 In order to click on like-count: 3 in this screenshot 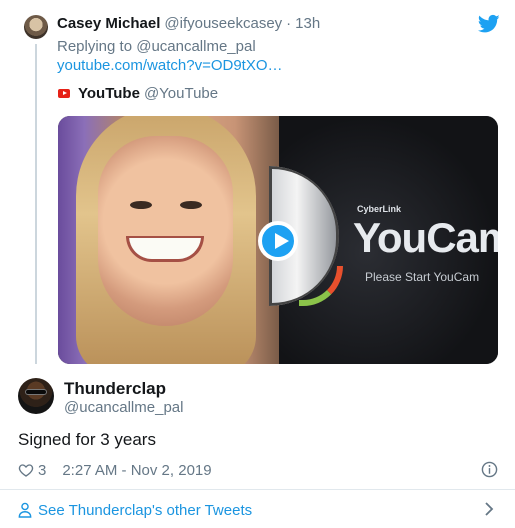, I will do `click(42, 470)`.